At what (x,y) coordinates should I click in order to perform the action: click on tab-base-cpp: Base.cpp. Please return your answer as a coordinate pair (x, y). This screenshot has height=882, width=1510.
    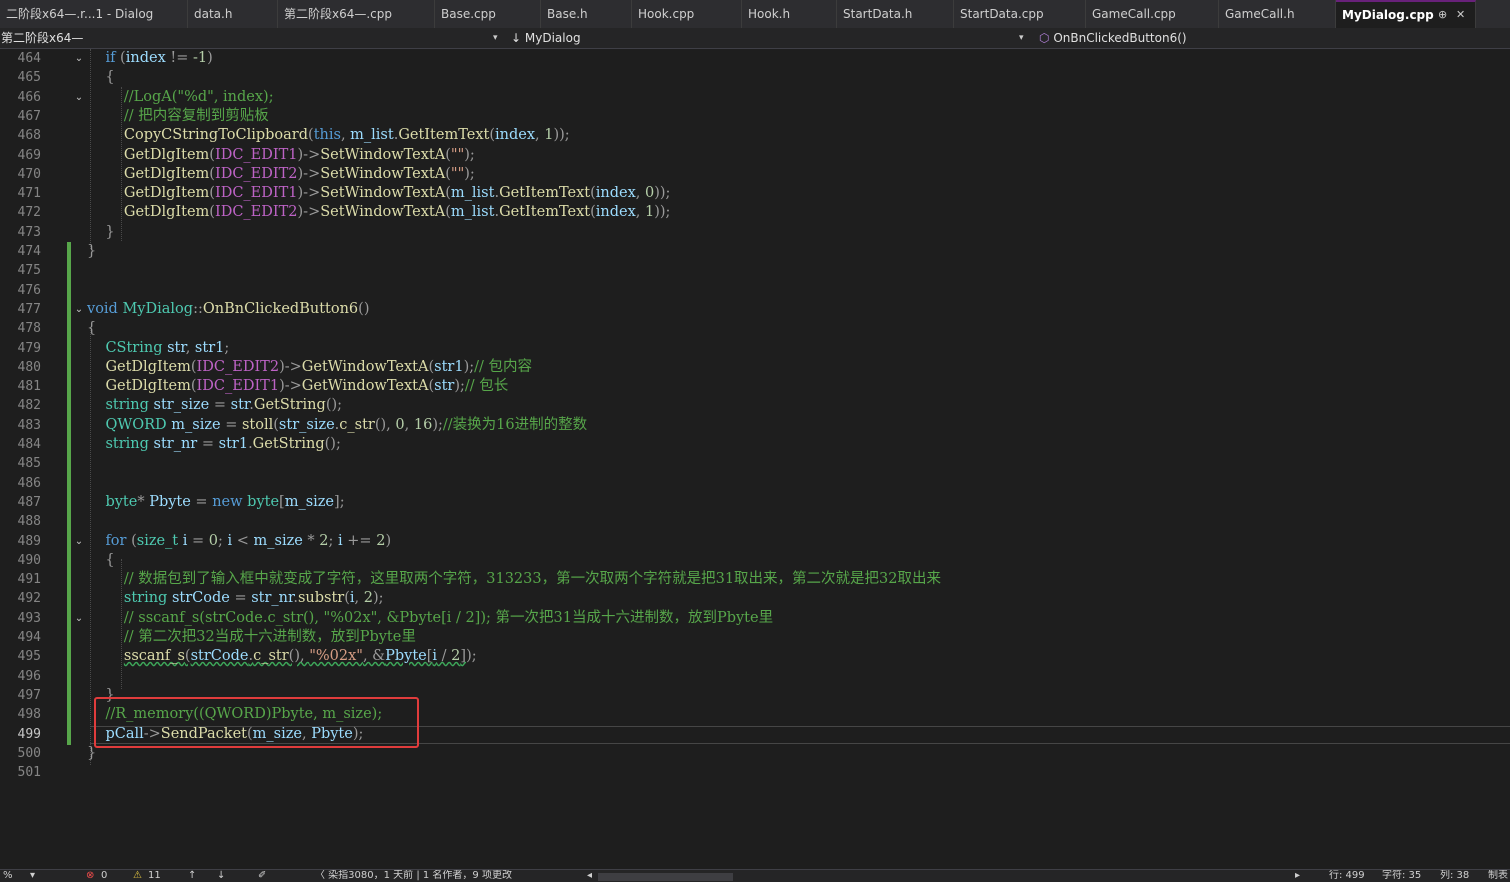
    Looking at the image, I should click on (488, 14).